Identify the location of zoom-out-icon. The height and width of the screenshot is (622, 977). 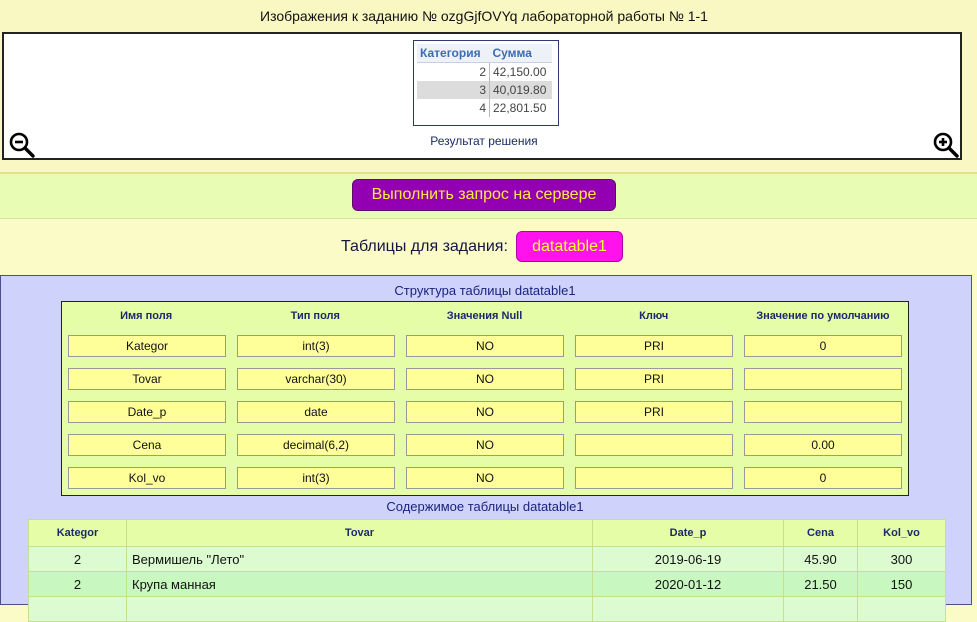
(22, 145).